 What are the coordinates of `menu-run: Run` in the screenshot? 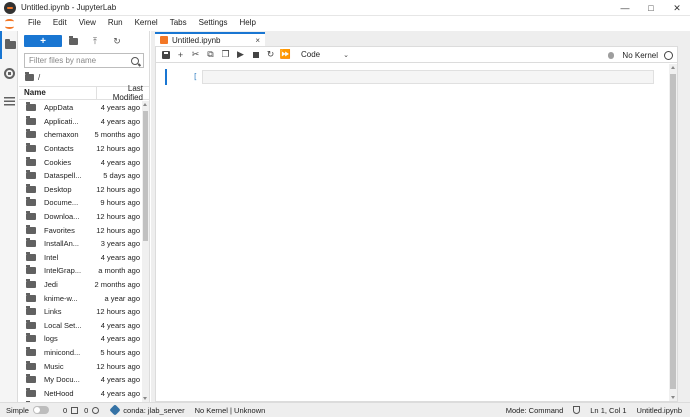 It's located at (115, 23).